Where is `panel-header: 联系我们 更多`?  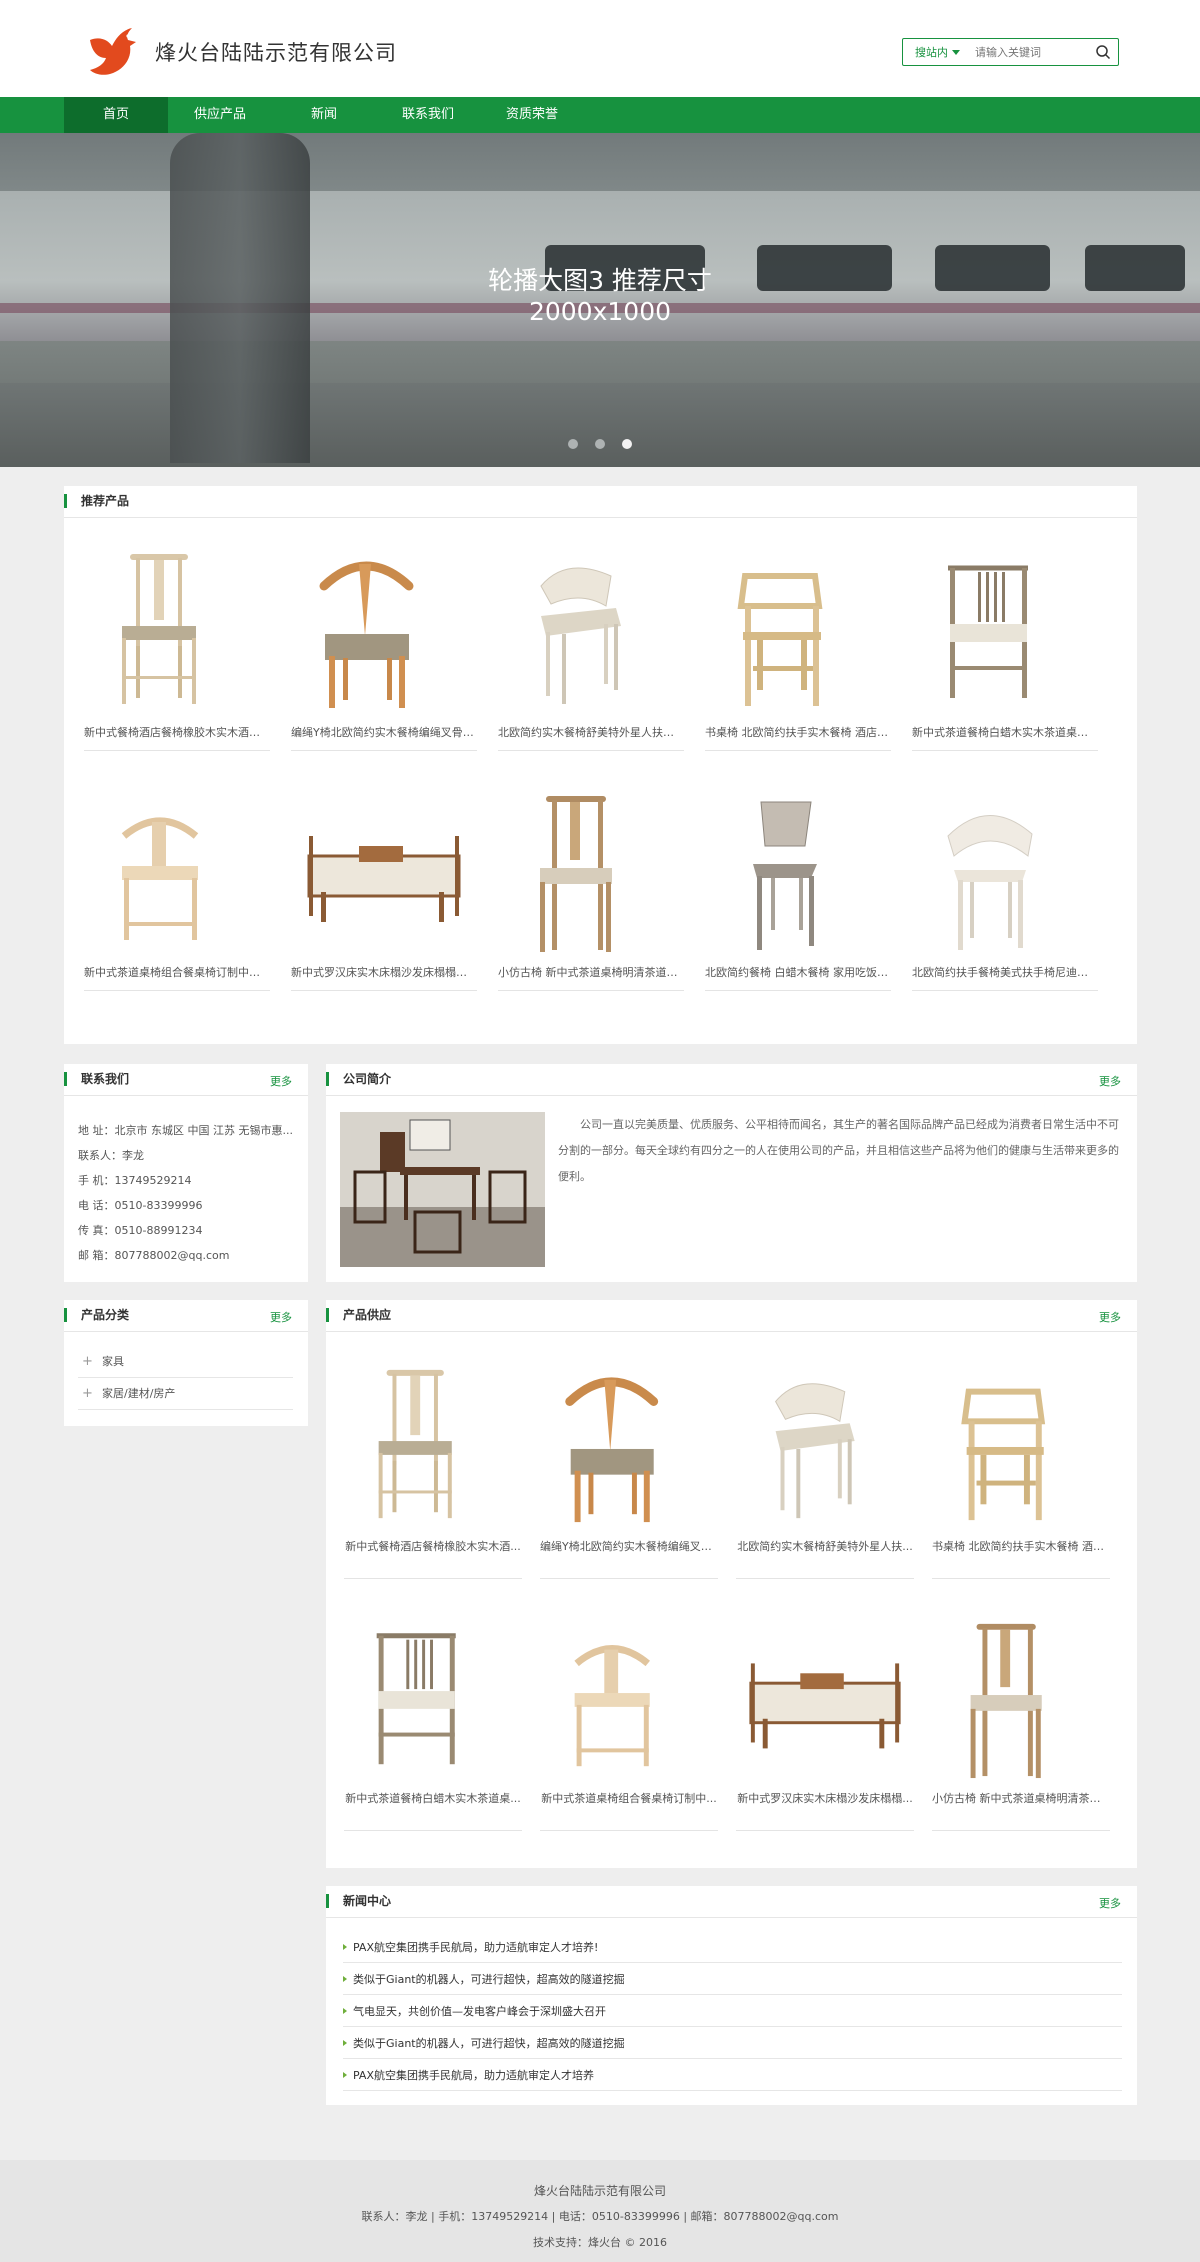
panel-header: 联系我们 更多 is located at coordinates (186, 1080).